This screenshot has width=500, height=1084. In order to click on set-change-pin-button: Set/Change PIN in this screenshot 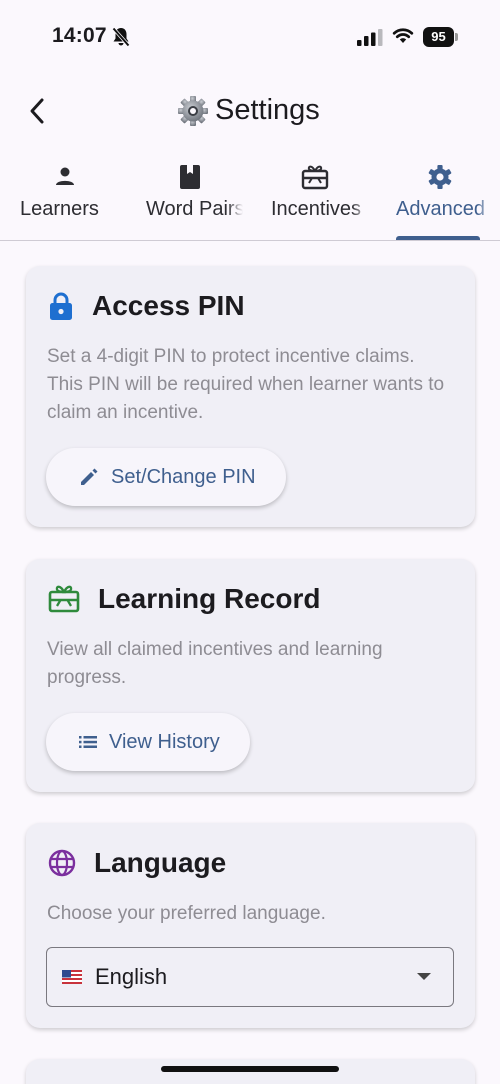, I will do `click(166, 477)`.